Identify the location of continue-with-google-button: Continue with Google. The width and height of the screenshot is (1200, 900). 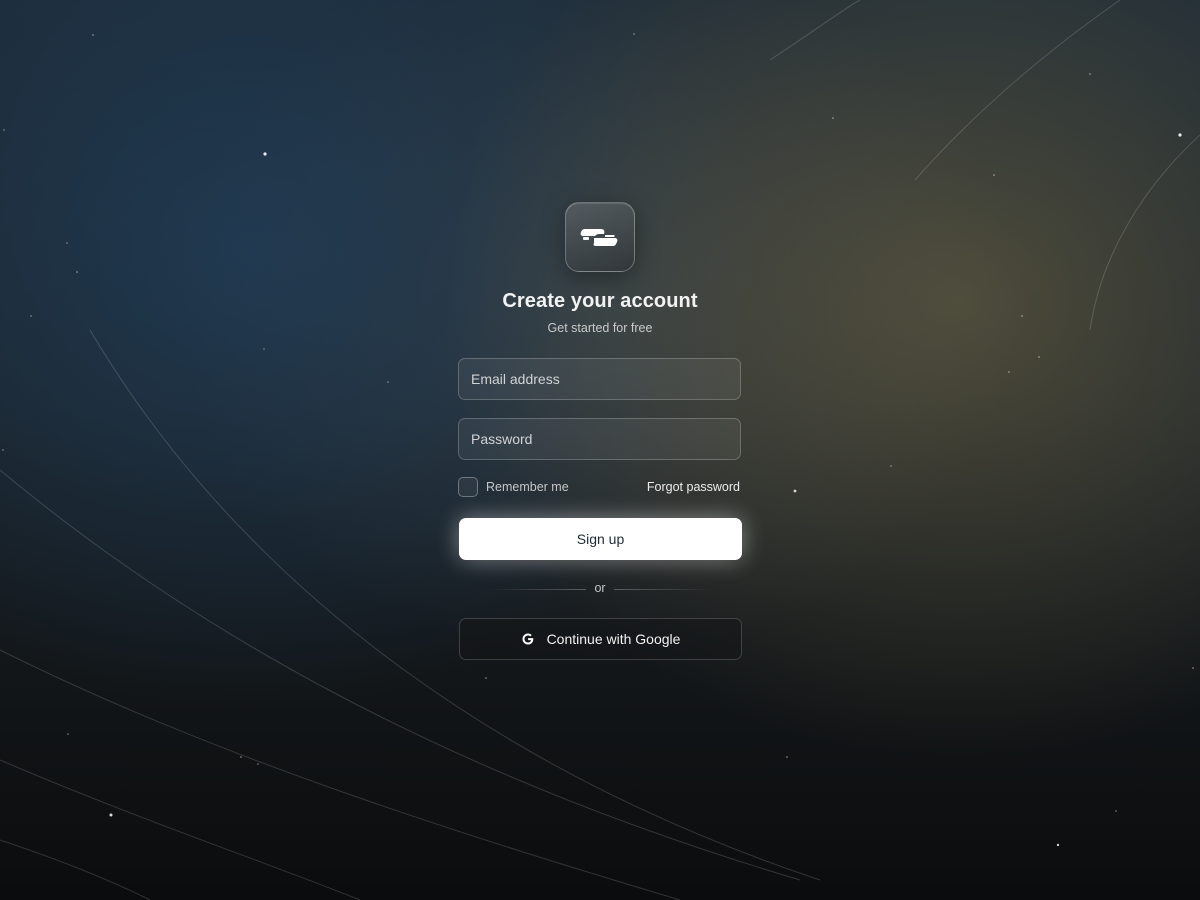
(600, 639).